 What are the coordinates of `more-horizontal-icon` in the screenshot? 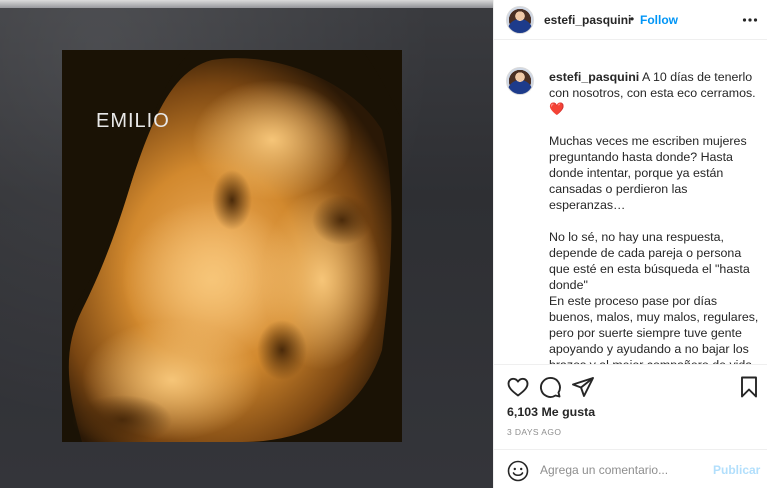 It's located at (750, 20).